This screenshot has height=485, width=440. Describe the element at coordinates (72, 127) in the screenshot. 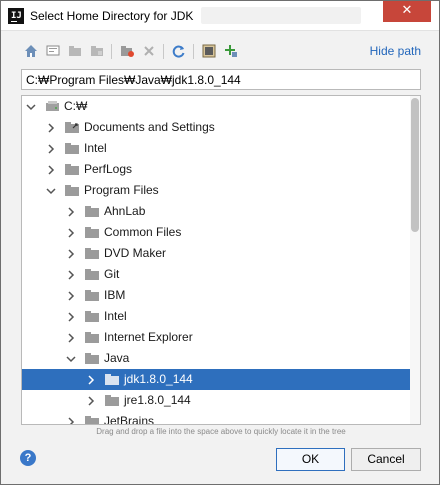

I see `folder-link-icon` at that location.